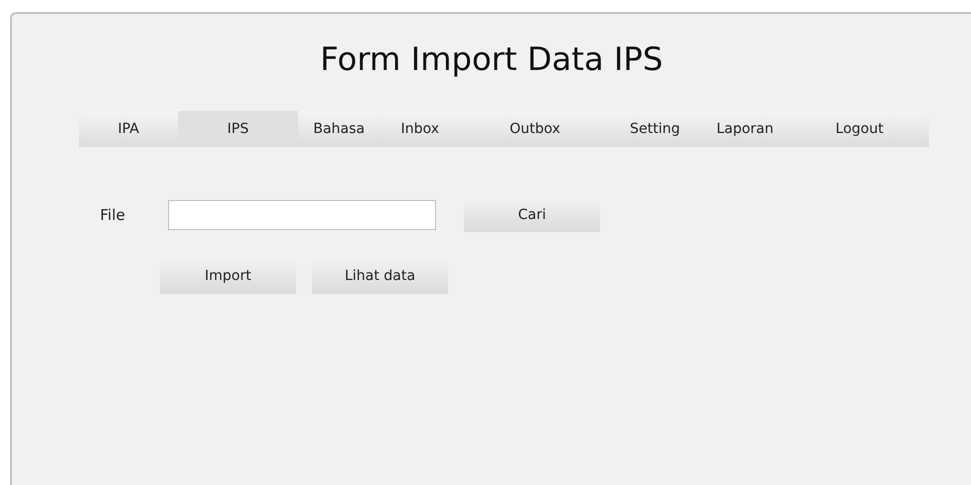 Image resolution: width=971 pixels, height=485 pixels. What do you see at coordinates (302, 215) in the screenshot?
I see `file-input-field` at bounding box center [302, 215].